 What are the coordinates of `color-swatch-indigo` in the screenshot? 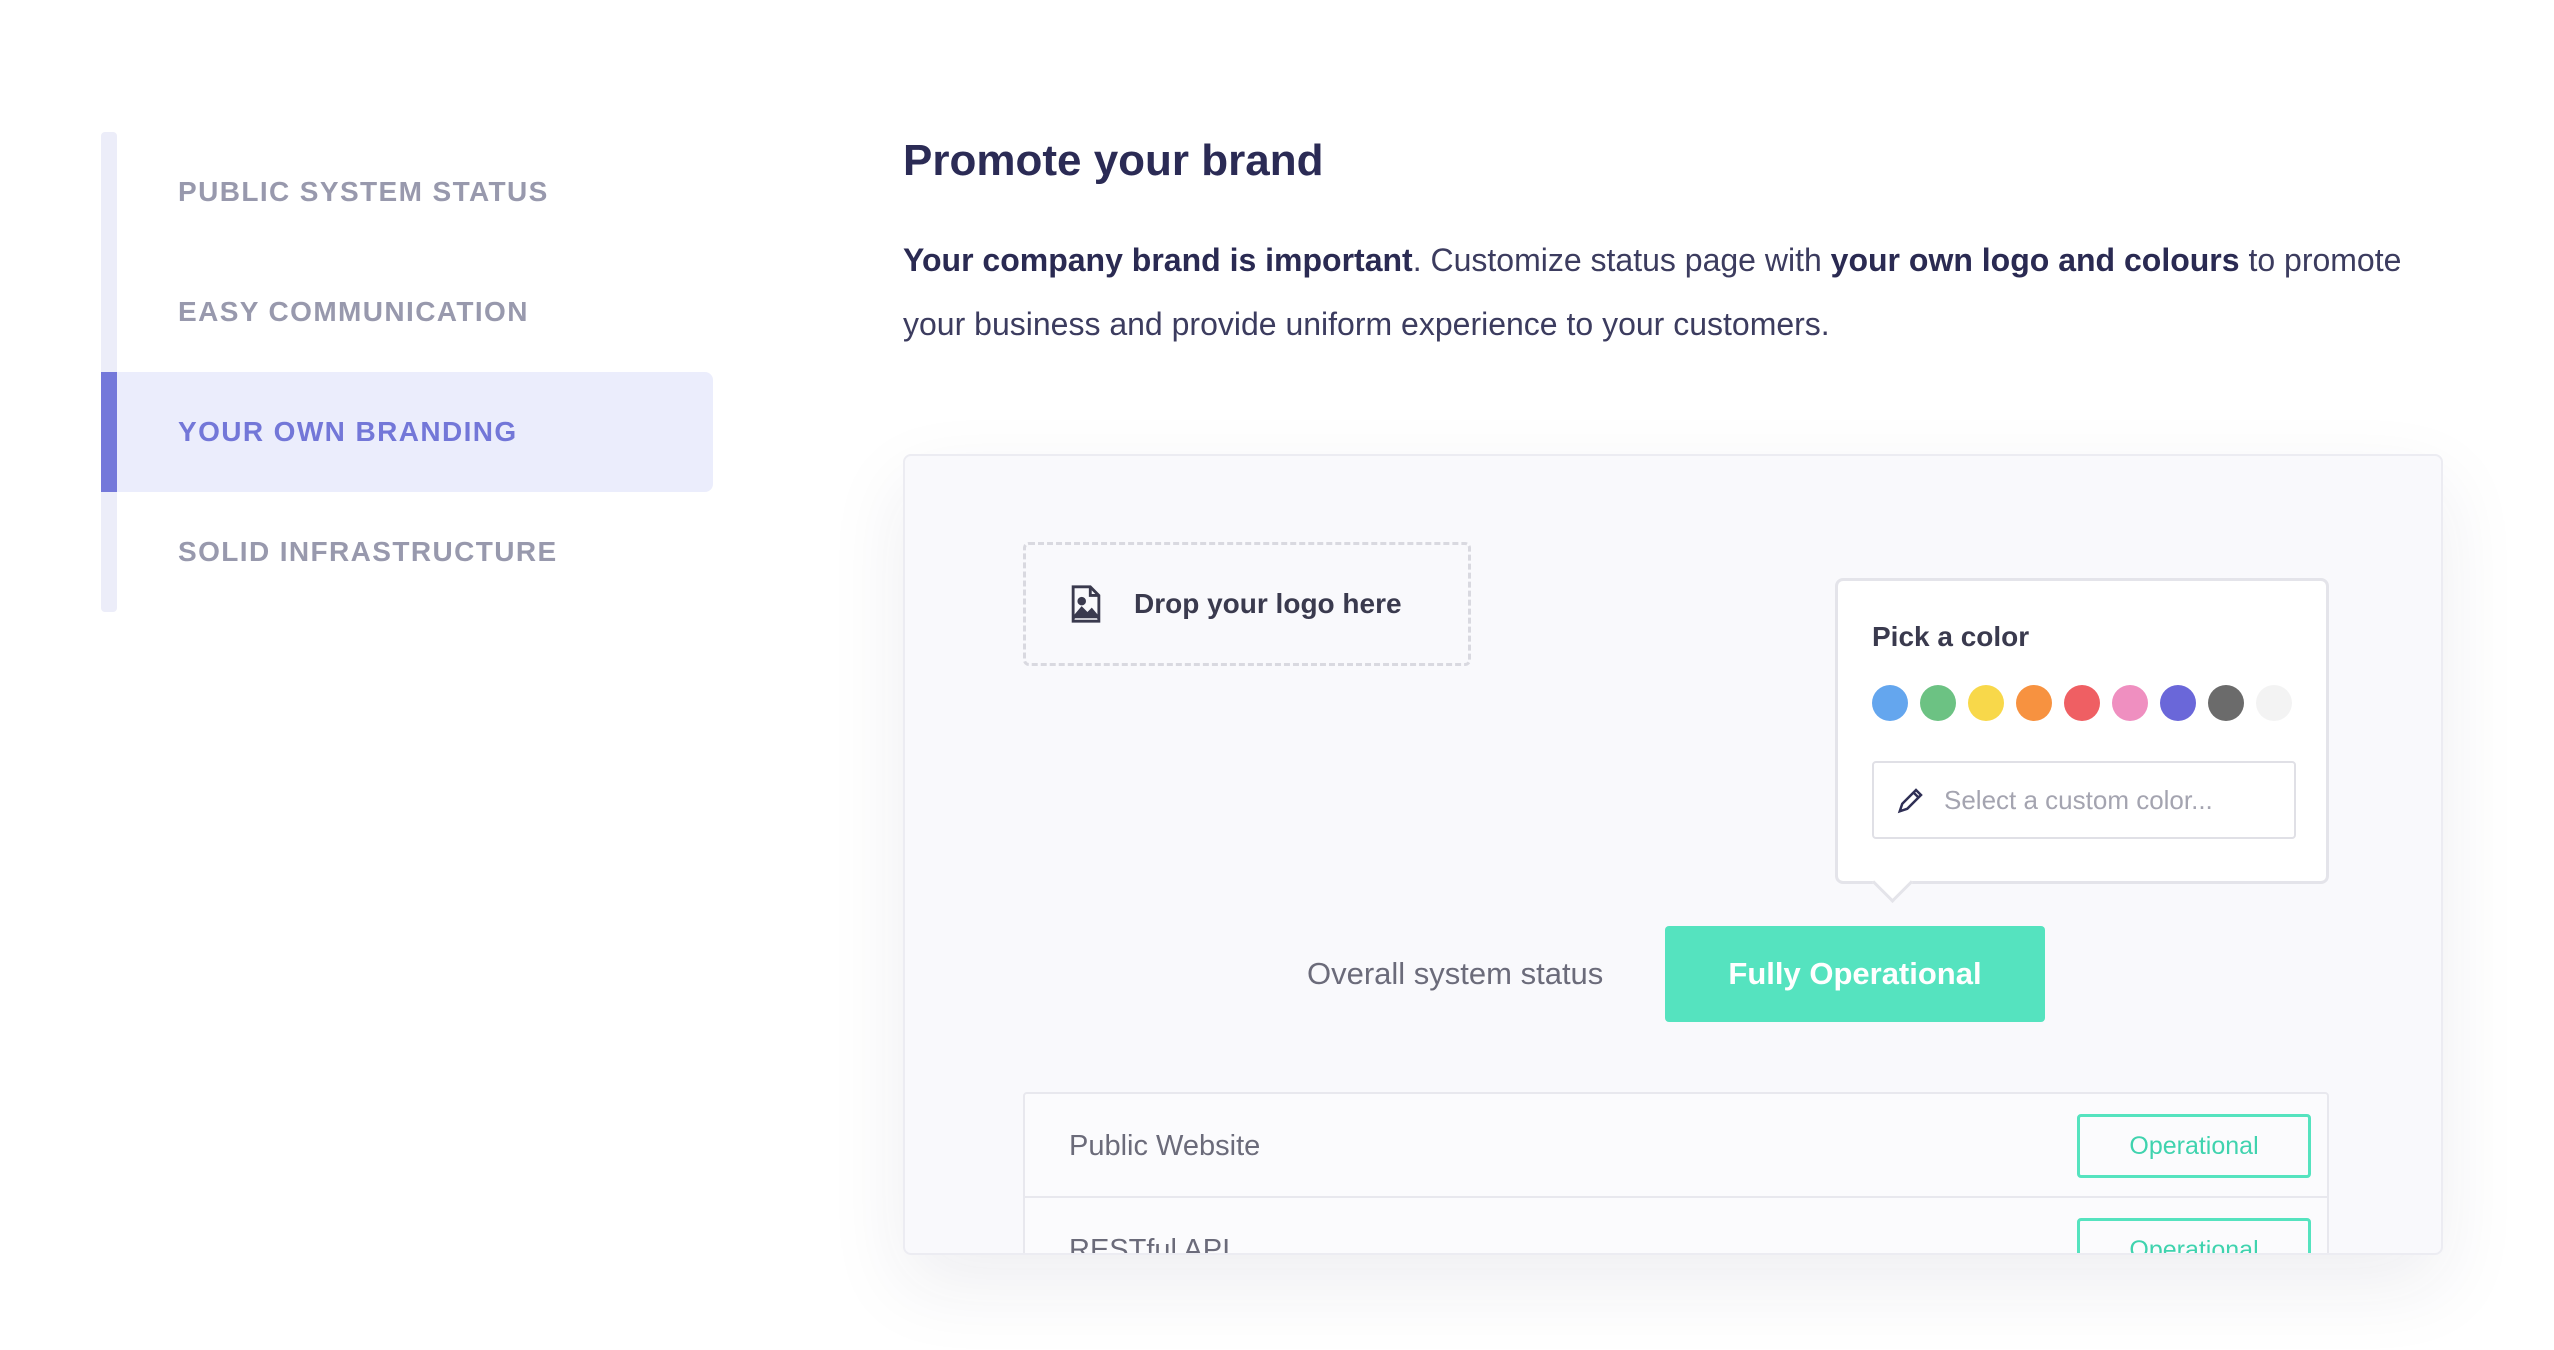 It's located at (2178, 703).